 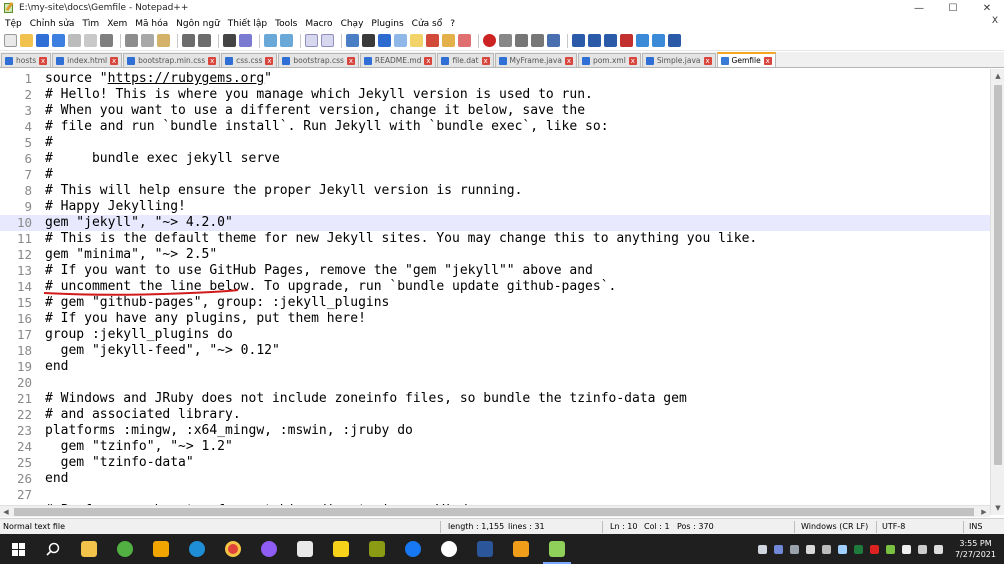 I want to click on tray-cloud-icon, so click(x=842, y=549).